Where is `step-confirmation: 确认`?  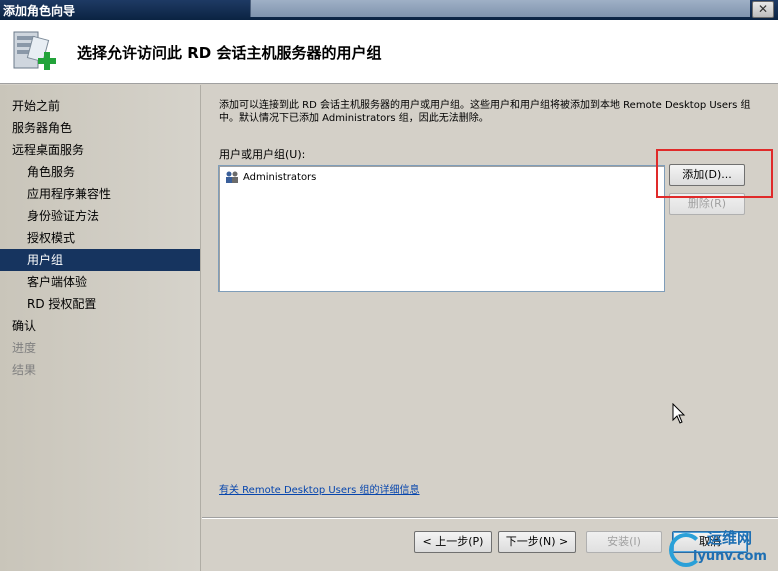
step-confirmation: 确认 is located at coordinates (100, 326).